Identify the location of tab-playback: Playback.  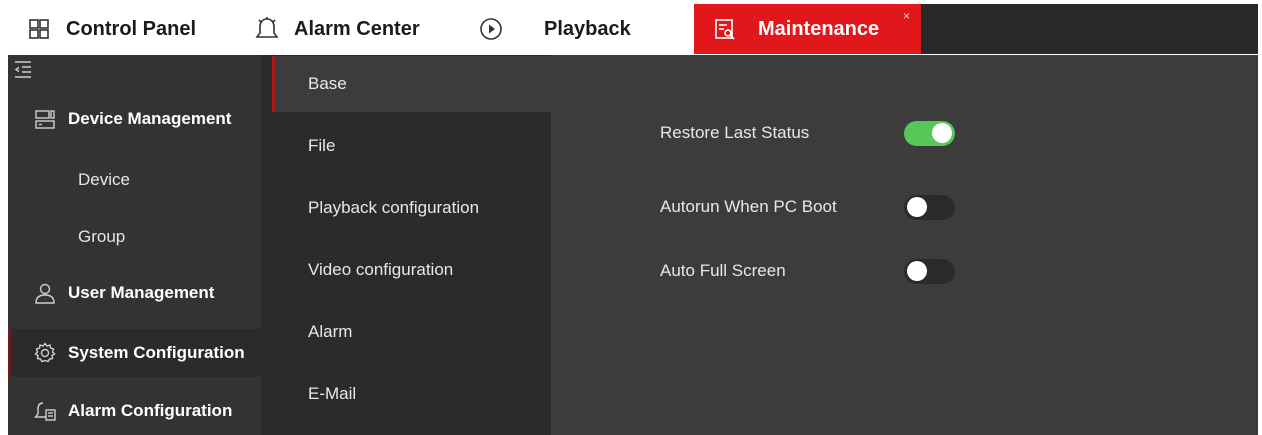
(554, 29).